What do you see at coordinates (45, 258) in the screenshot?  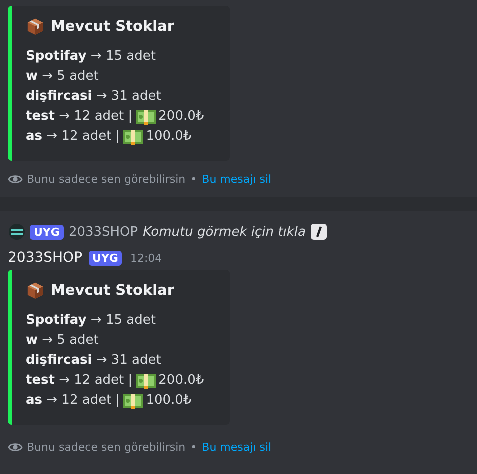 I see `username: 2033SHOP` at bounding box center [45, 258].